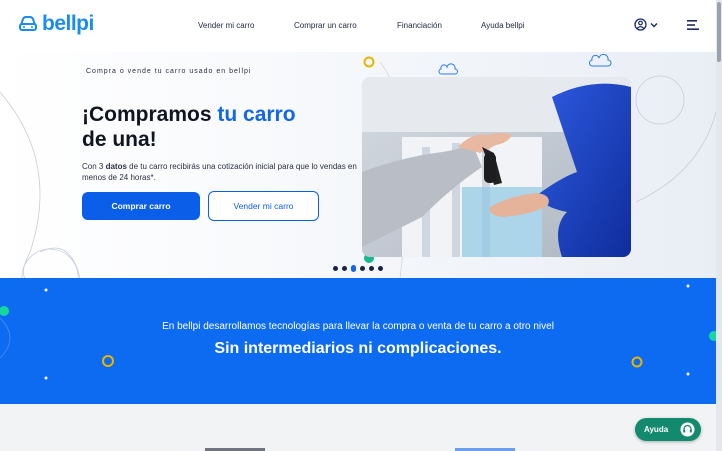 The image size is (722, 451). I want to click on hero-title: ¡Compramos tu carro de una!, so click(212, 127).